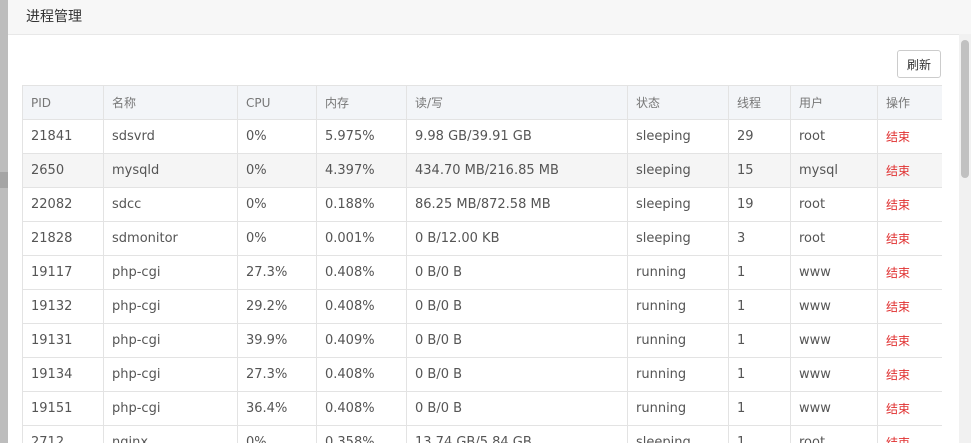 The width and height of the screenshot is (971, 443). I want to click on cell-cpu: 29.2%, so click(277, 306).